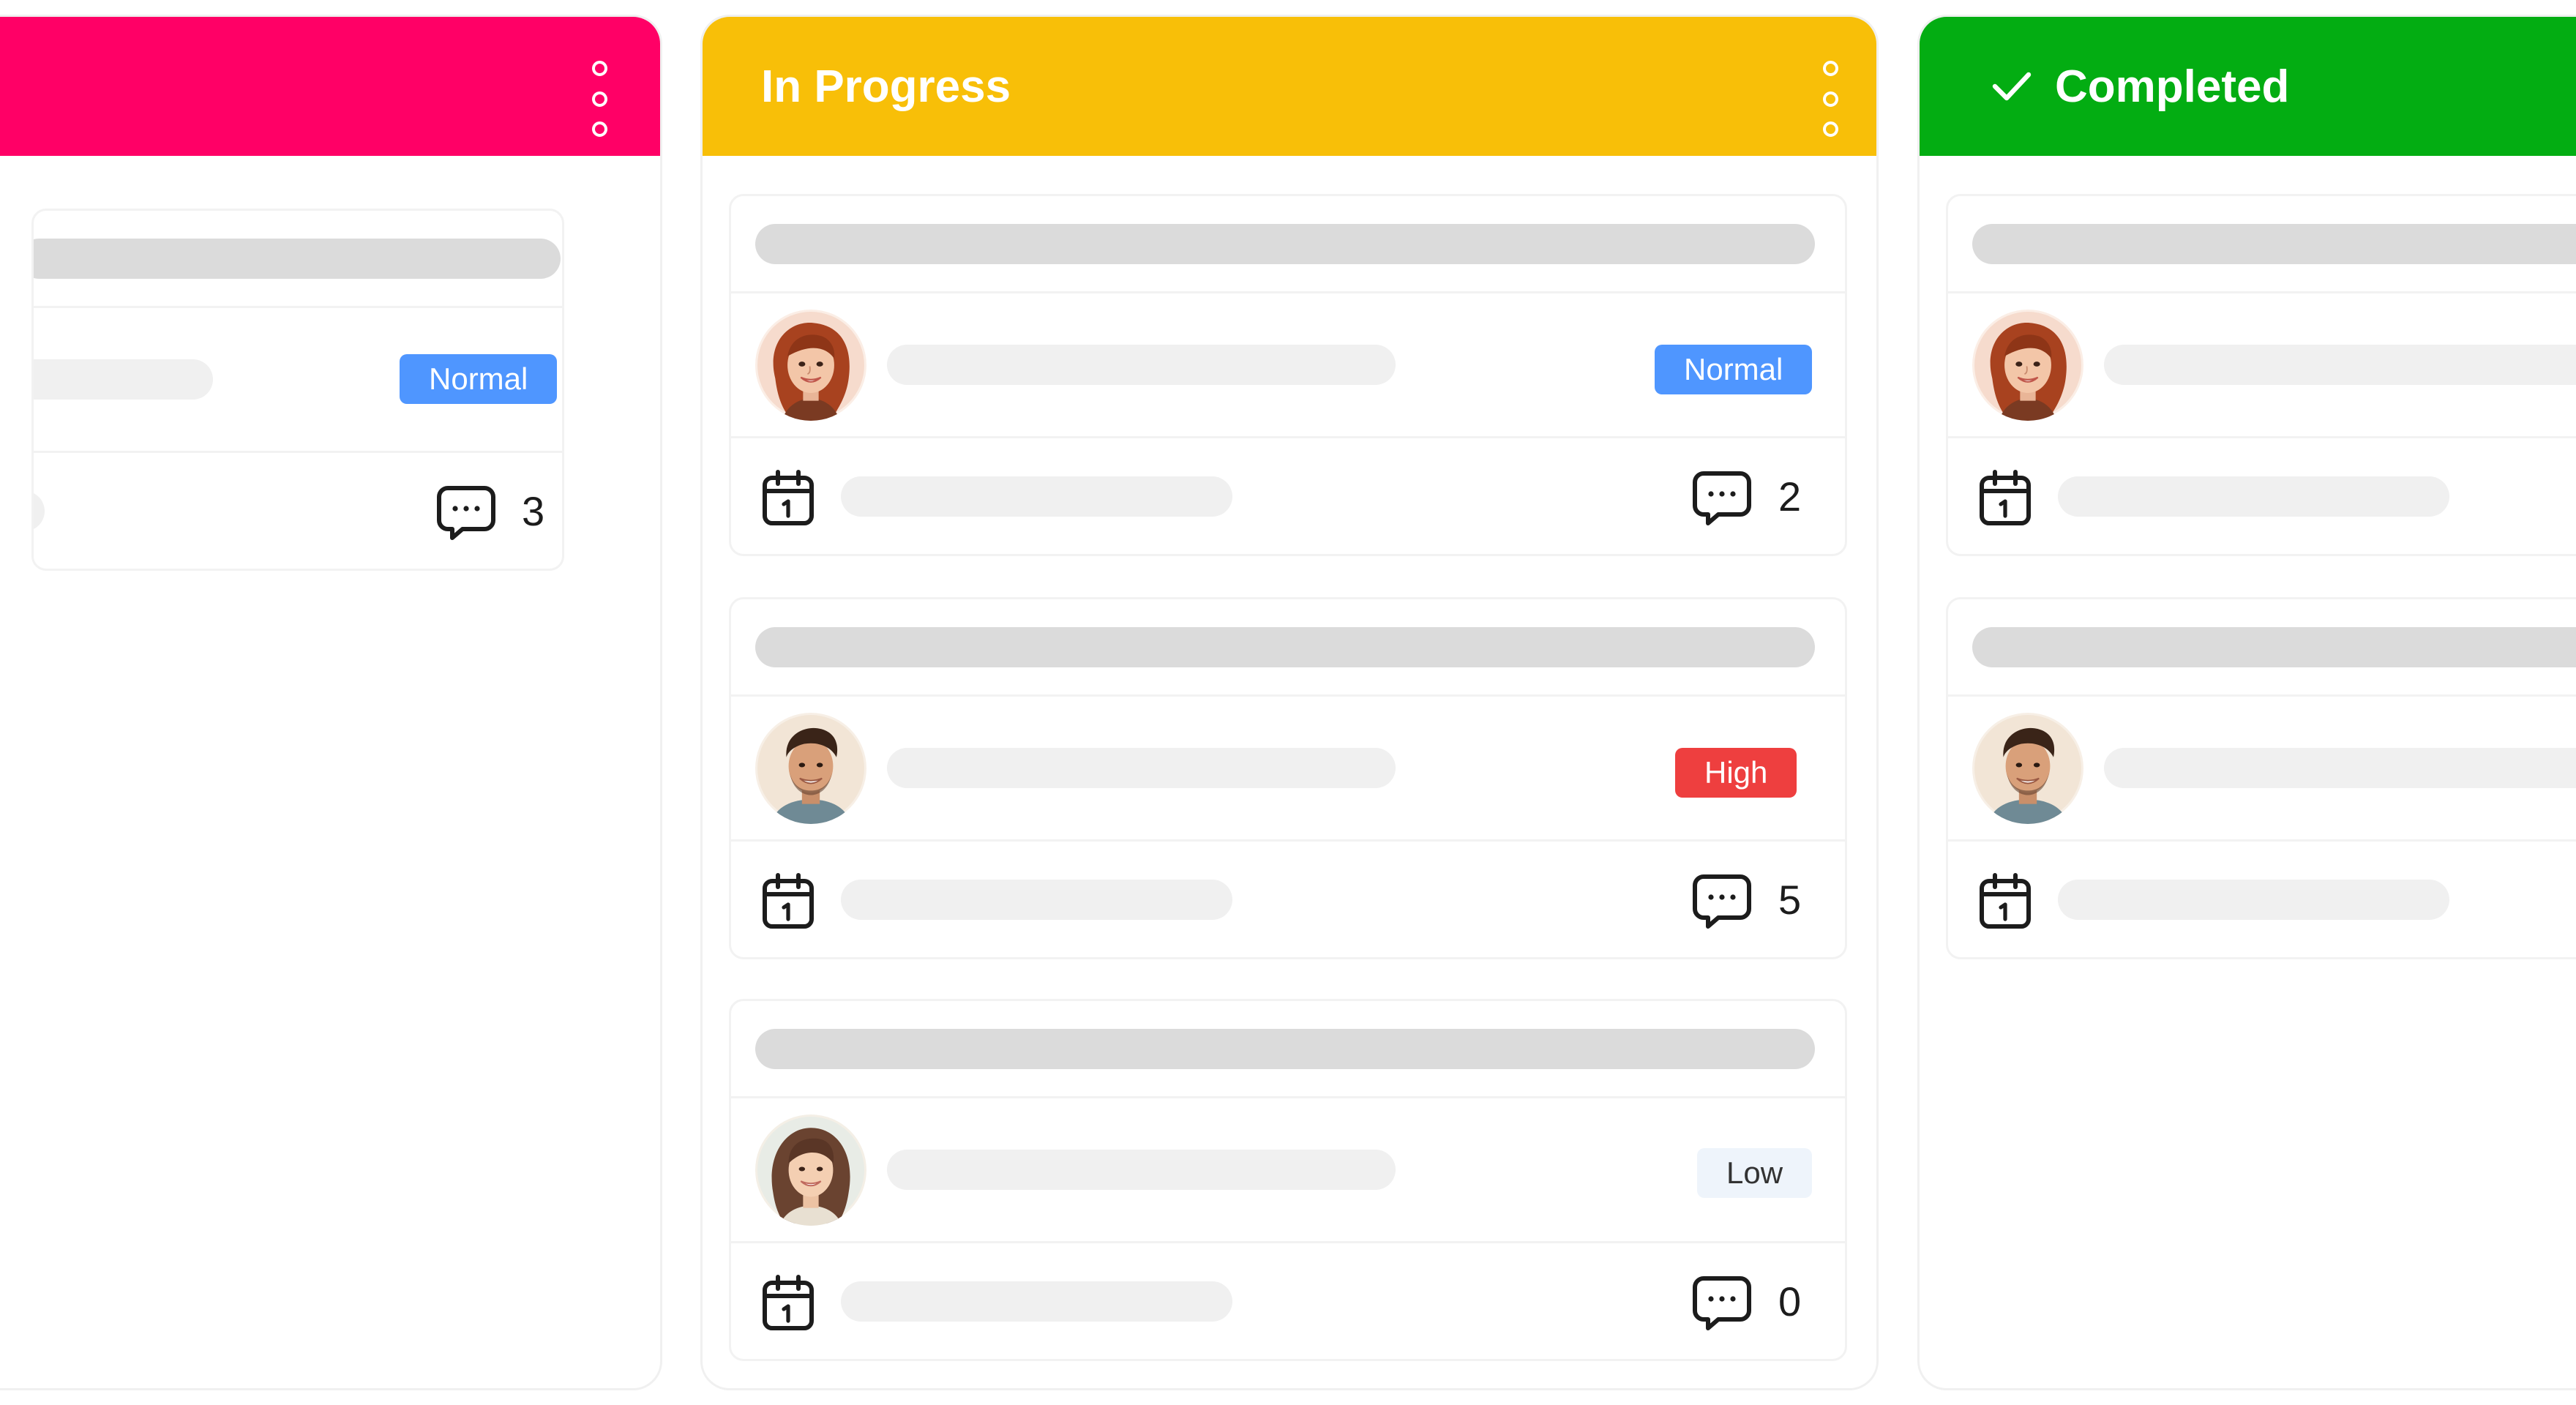 The height and width of the screenshot is (1405, 2576). I want to click on comment-count: 3, so click(533, 511).